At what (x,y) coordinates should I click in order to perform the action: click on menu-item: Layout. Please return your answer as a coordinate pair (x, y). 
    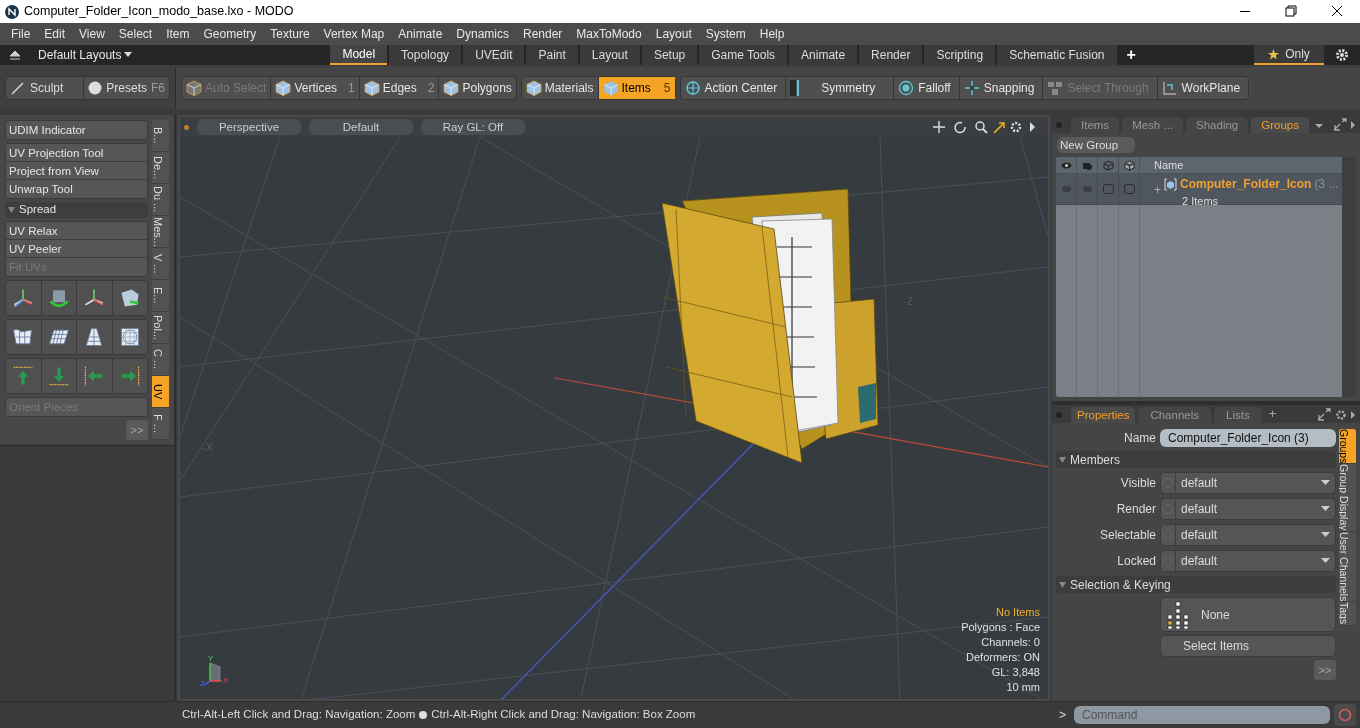
    Looking at the image, I should click on (673, 34).